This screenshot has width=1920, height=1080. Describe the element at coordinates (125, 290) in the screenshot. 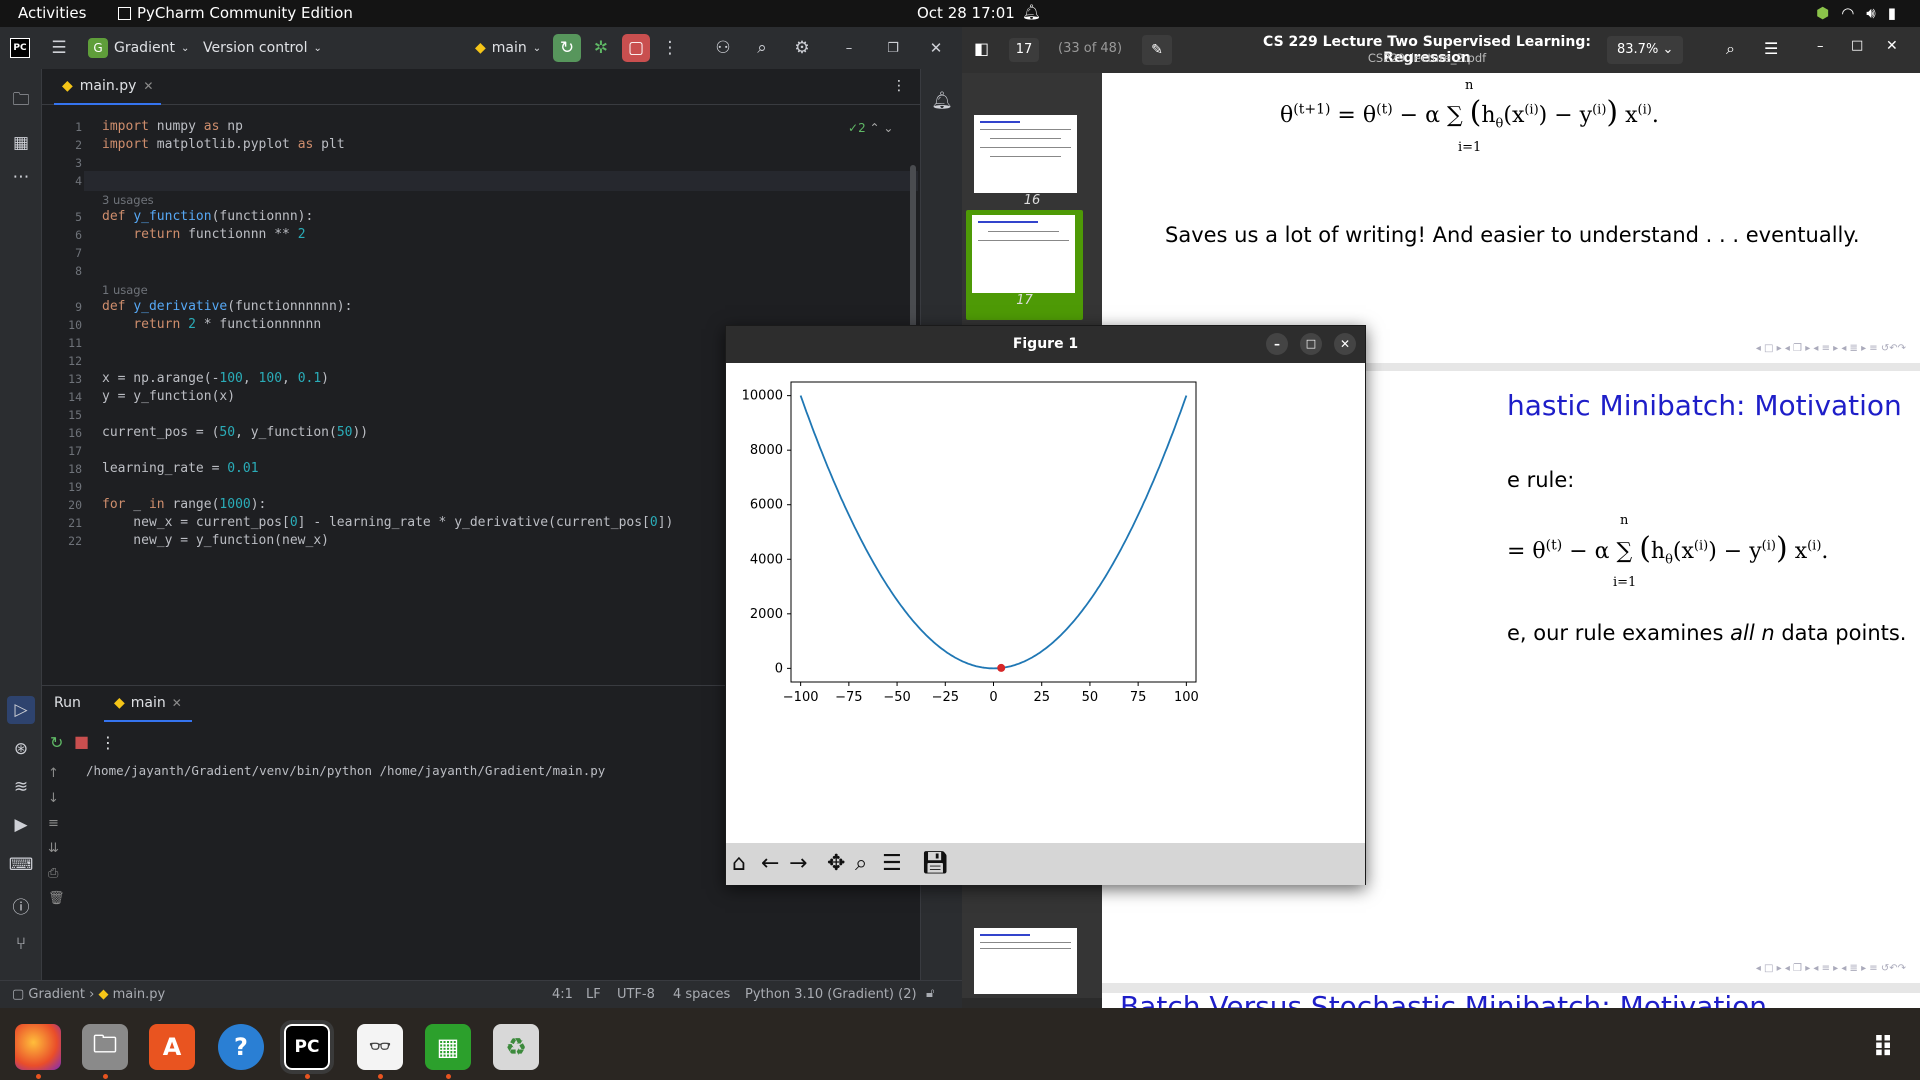

I see `usages-hint: 1 usage` at that location.